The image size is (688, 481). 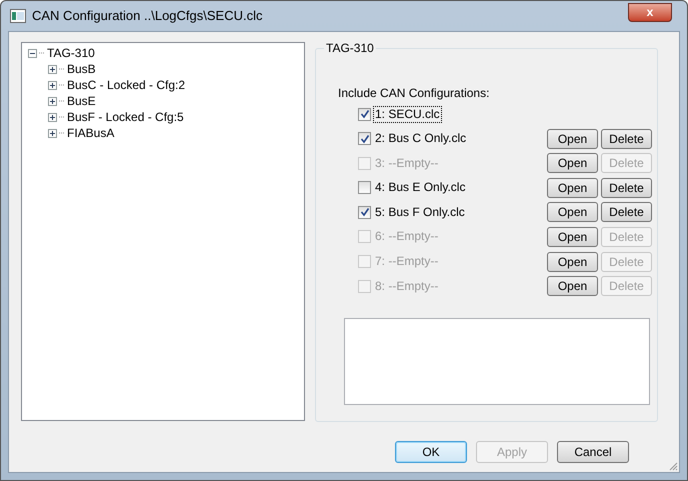 I want to click on tree-item: TAG-310, so click(x=71, y=53).